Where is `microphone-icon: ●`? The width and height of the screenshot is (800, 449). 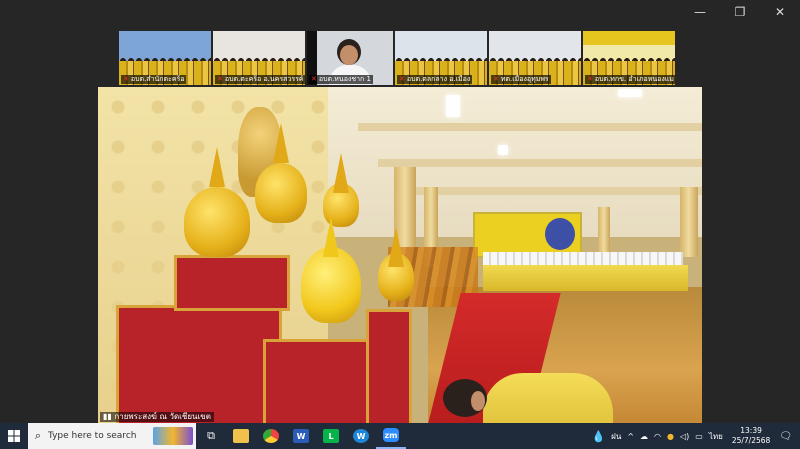 microphone-icon: ● is located at coordinates (670, 436).